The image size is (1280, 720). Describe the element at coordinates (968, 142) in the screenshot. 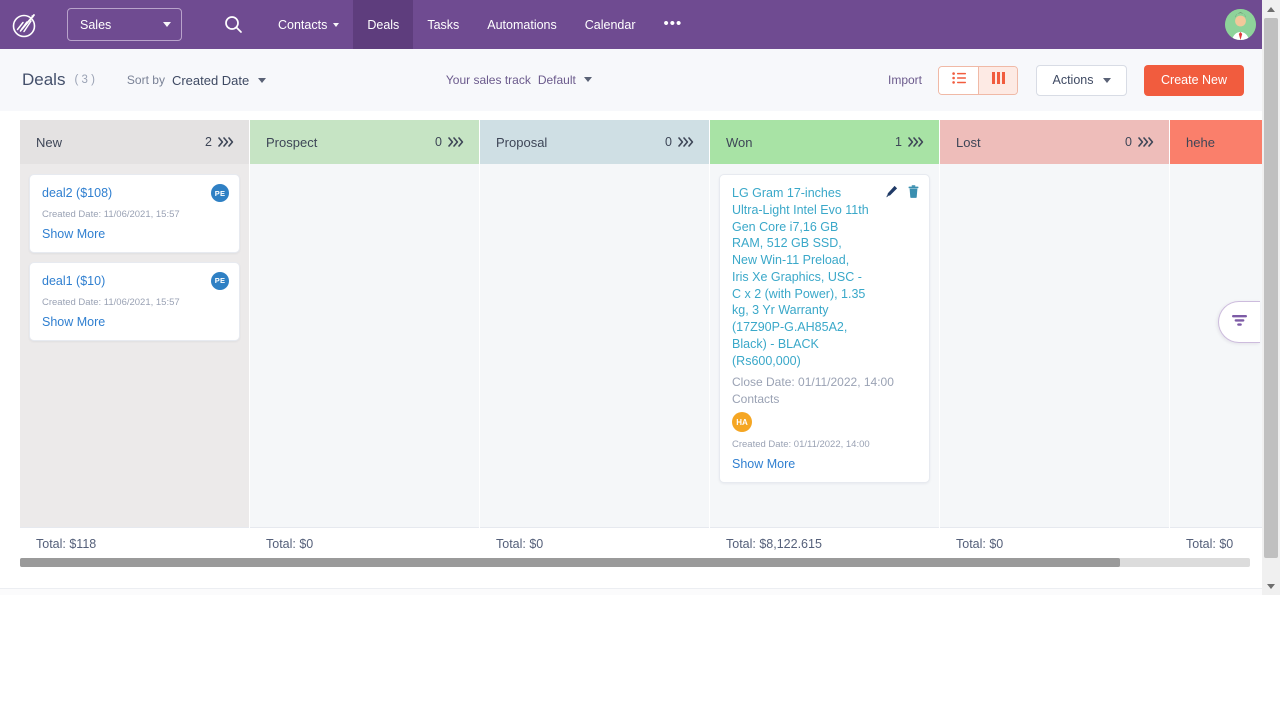

I see `column-name: Lost` at that location.